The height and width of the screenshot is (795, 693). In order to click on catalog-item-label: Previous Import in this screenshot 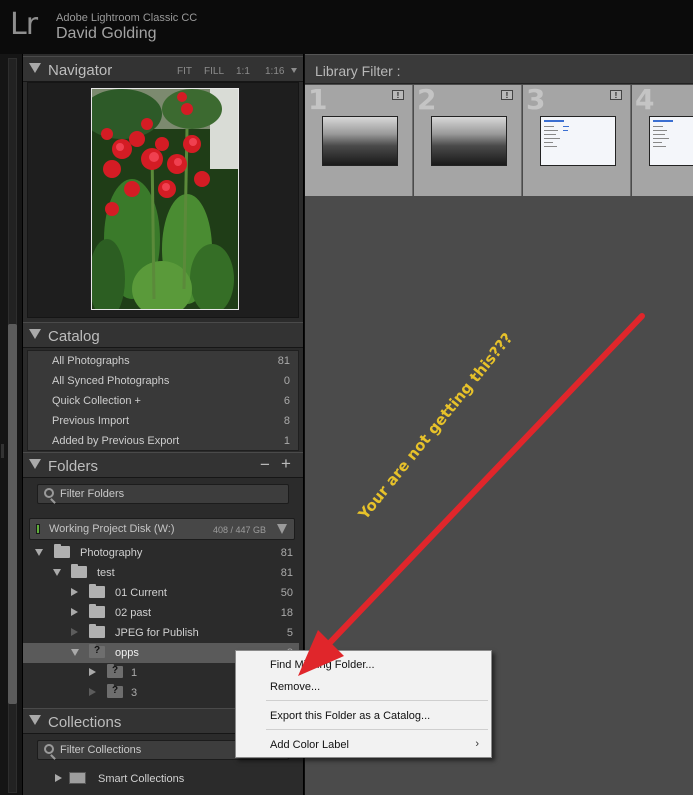, I will do `click(91, 421)`.